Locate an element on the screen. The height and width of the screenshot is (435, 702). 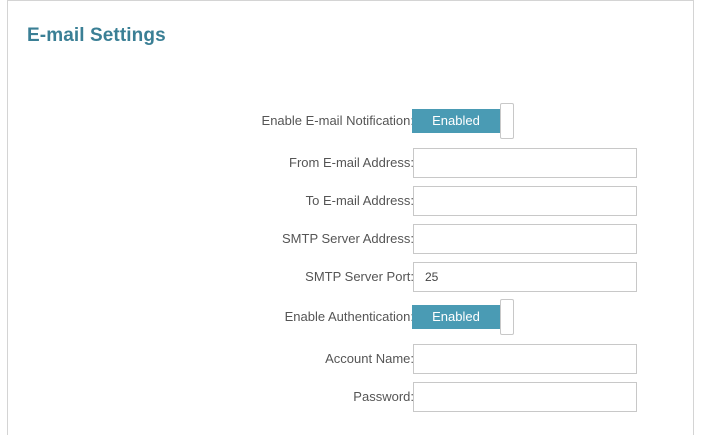
password-label: Password: is located at coordinates (383, 396).